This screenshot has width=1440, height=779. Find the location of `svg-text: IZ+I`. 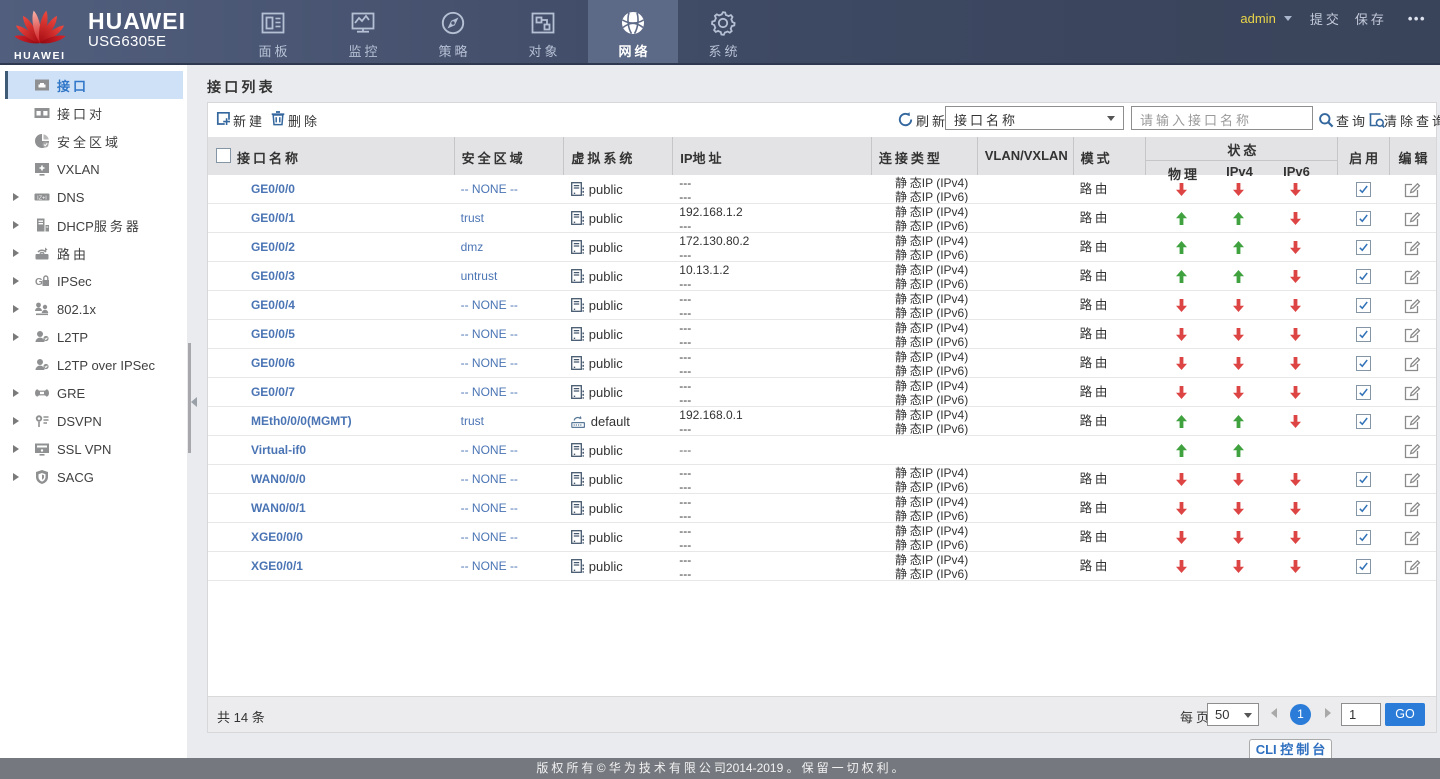

svg-text: IZ+I is located at coordinates (42, 198).